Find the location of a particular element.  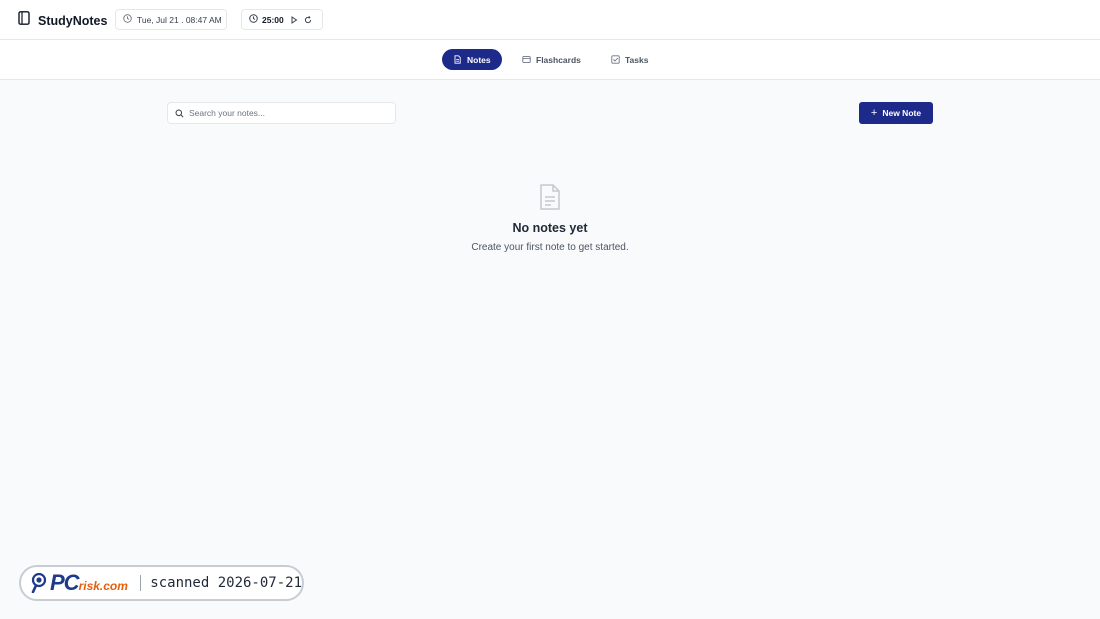

tab-flashcards: Flashcards is located at coordinates (551, 59).